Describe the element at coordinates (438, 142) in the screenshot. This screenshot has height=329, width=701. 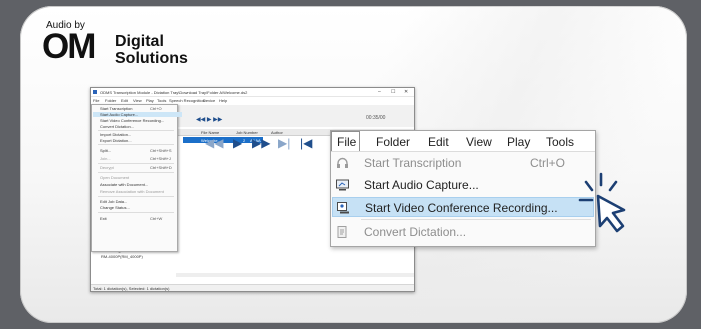
I see `zoomed-menu-edit: Edit` at that location.